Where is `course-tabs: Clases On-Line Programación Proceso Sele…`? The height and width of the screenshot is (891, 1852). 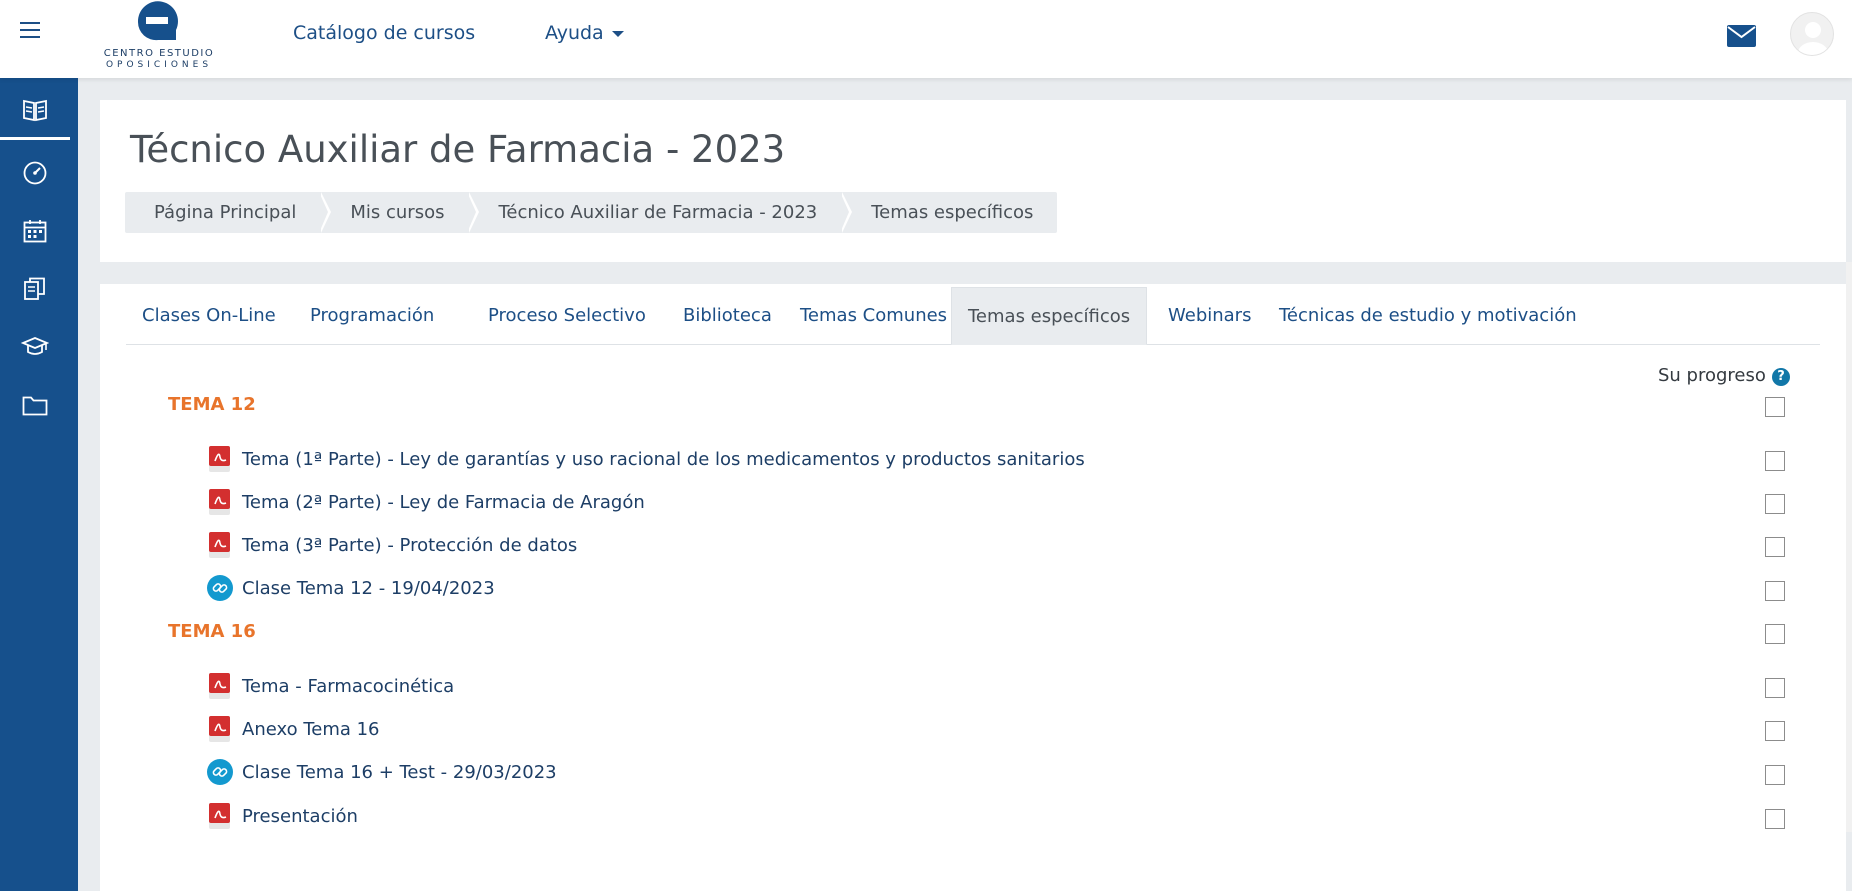
course-tabs: Clases On-Line Programación Proceso Sele… is located at coordinates (973, 316).